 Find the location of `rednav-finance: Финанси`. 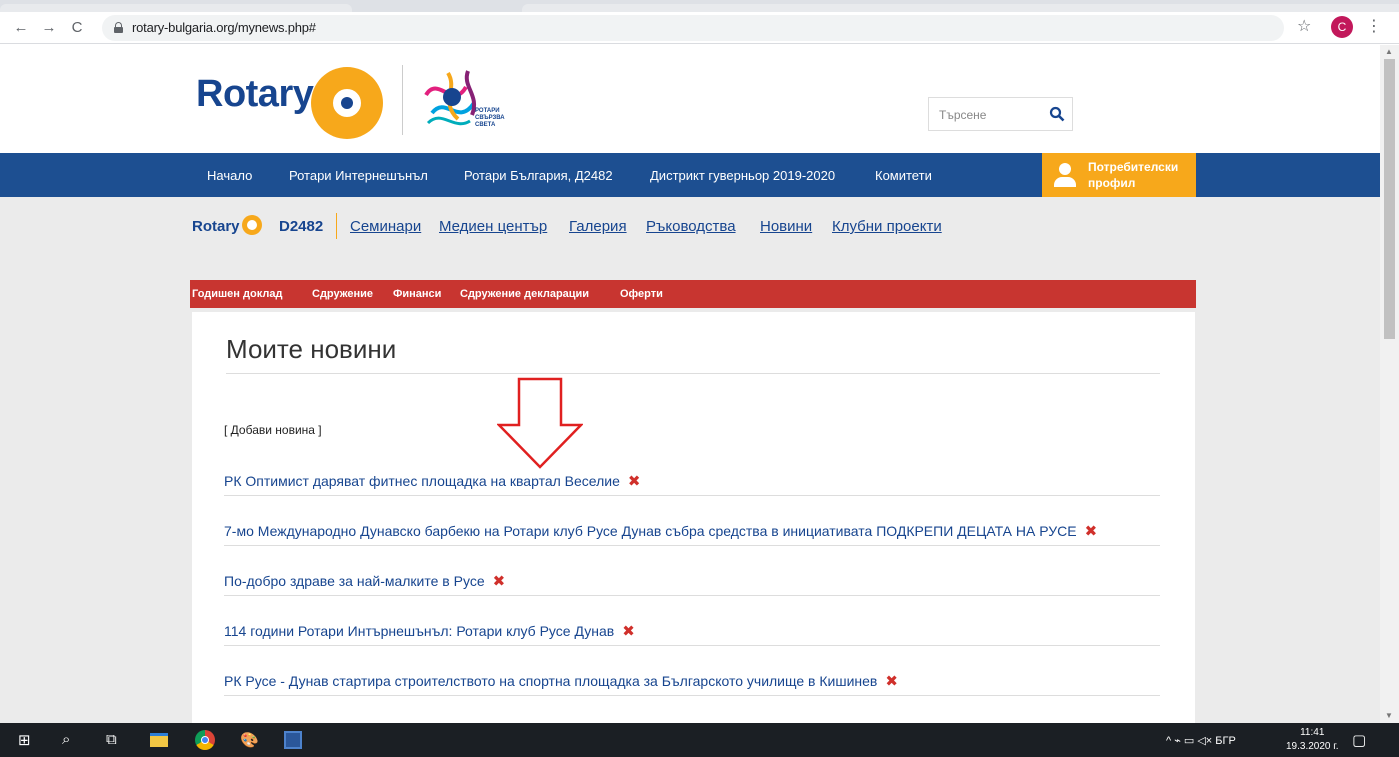

rednav-finance: Финанси is located at coordinates (417, 294).